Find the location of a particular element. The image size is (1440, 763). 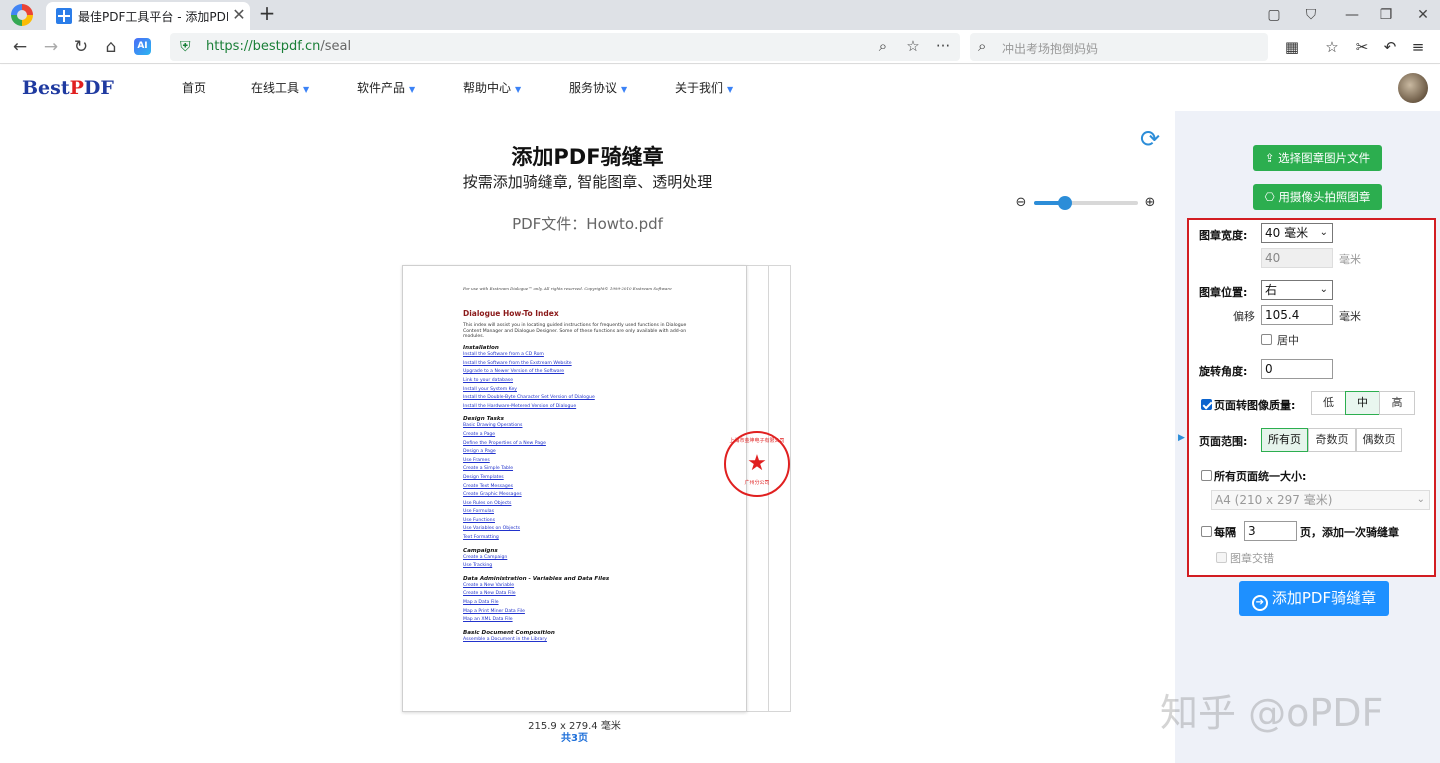

nav-software-label: 软件产品 is located at coordinates (381, 88).